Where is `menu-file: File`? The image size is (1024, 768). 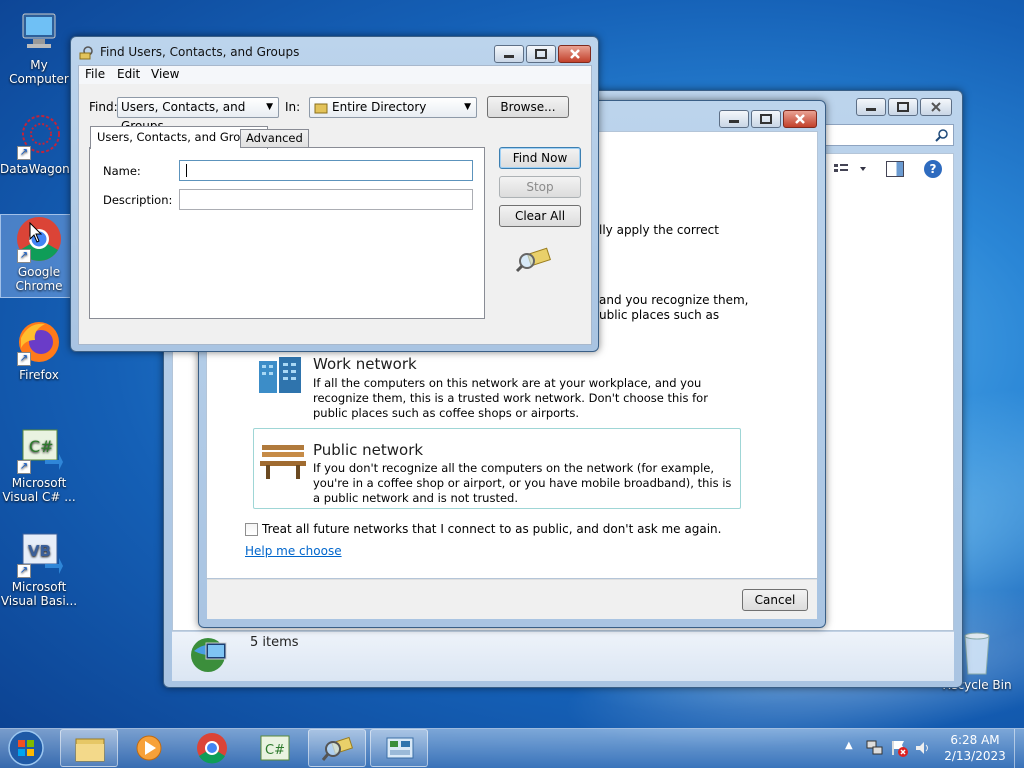
menu-file: File is located at coordinates (95, 74).